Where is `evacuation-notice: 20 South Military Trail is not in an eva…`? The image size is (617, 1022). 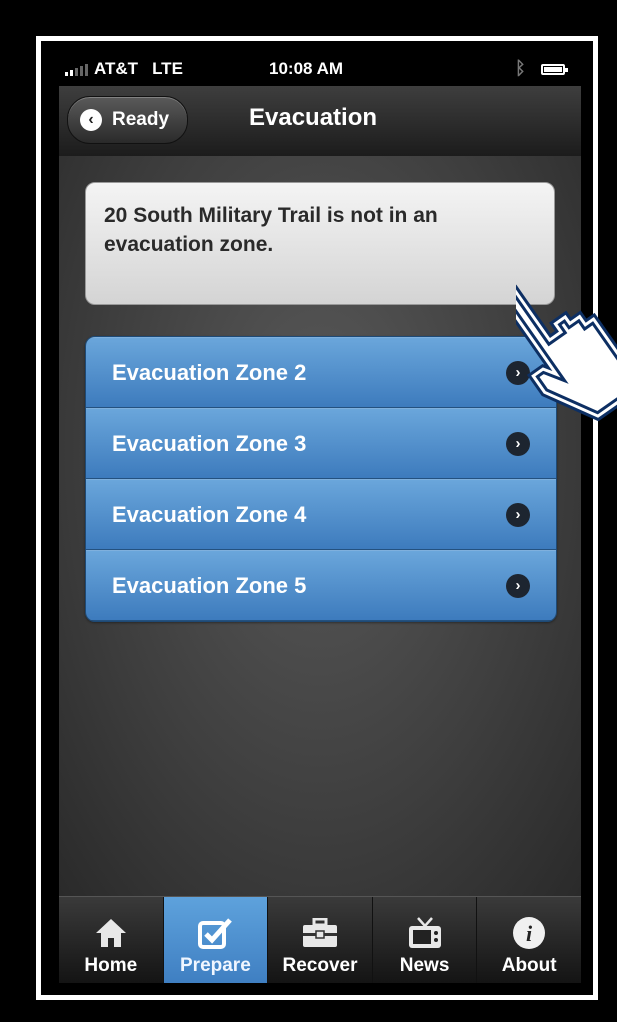 evacuation-notice: 20 South Military Trail is not in an eva… is located at coordinates (320, 243).